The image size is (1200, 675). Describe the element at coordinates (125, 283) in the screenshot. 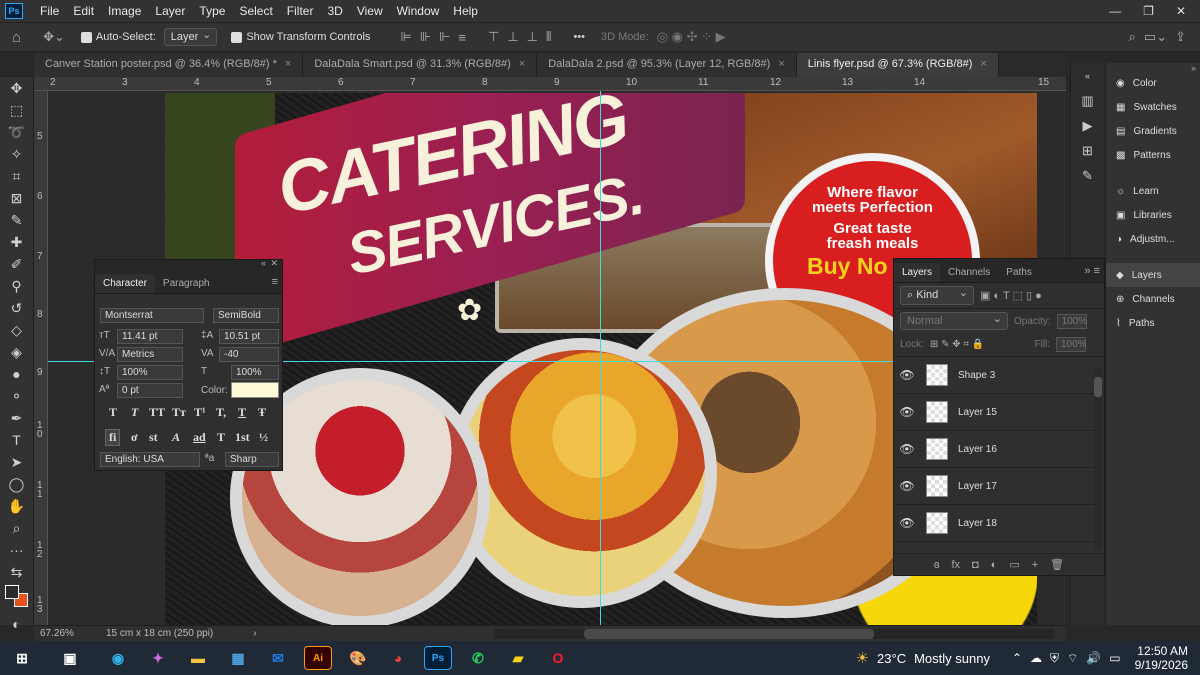

I see `tab-character: Character` at that location.